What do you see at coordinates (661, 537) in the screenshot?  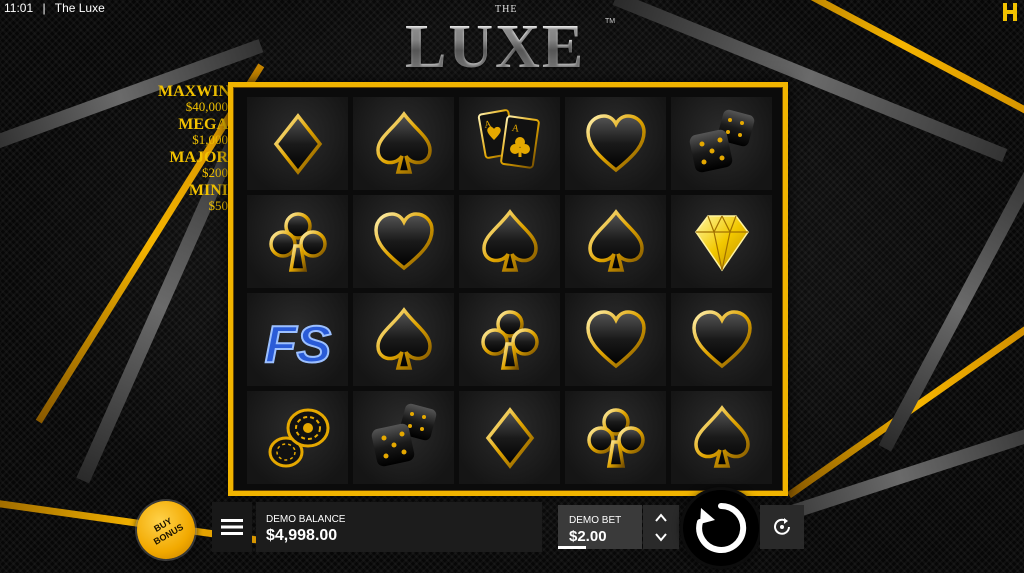 I see `chevron-down-icon` at bounding box center [661, 537].